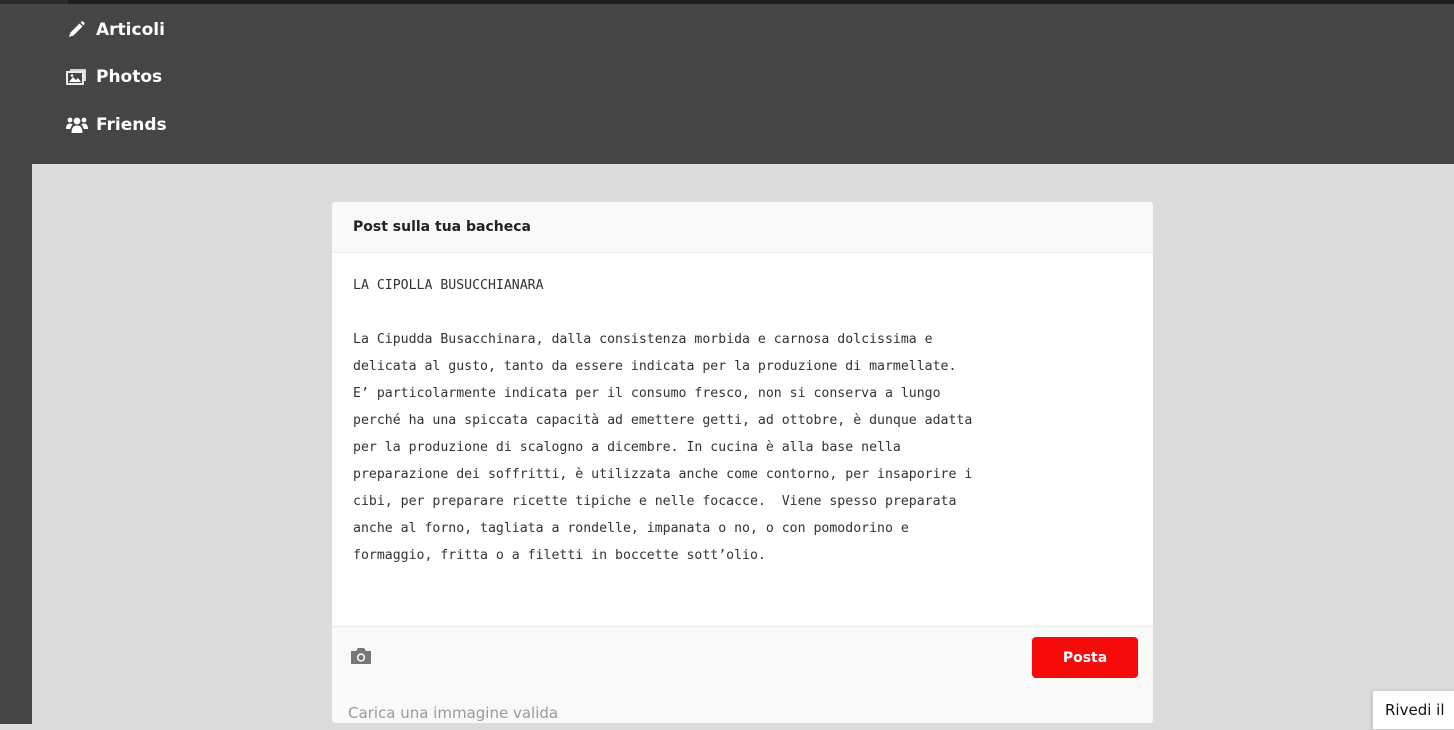 Image resolution: width=1454 pixels, height=730 pixels. I want to click on menu-item-friends: Friends, so click(116, 125).